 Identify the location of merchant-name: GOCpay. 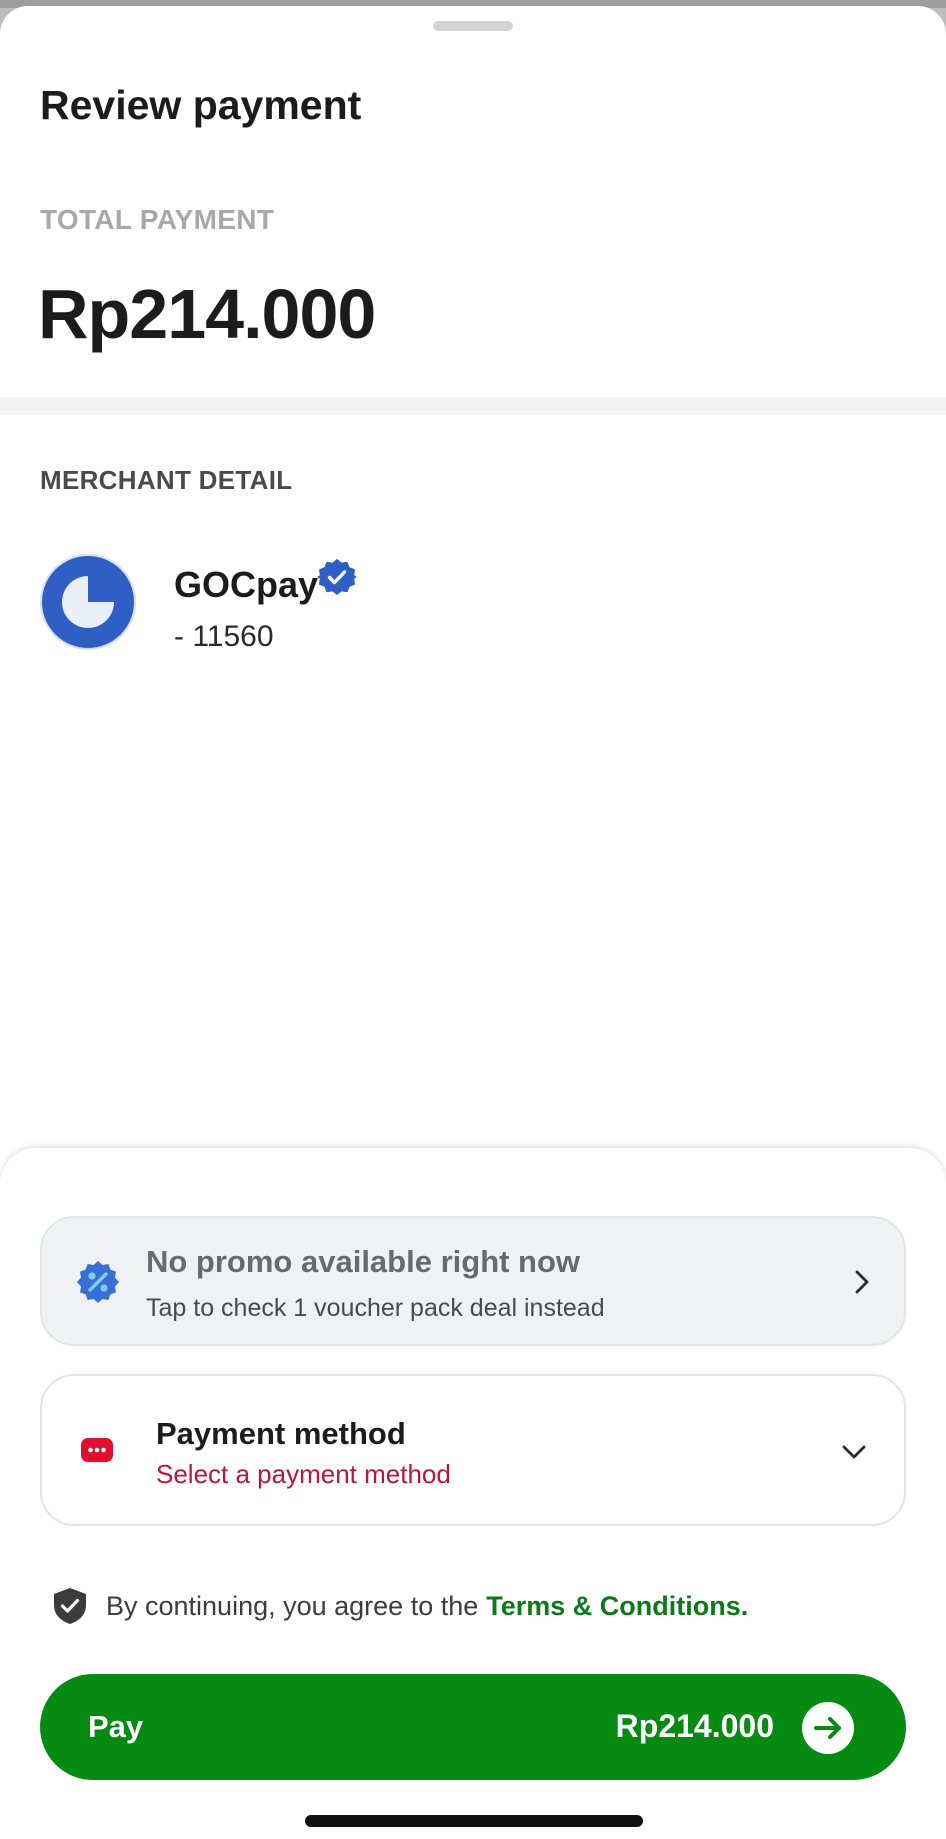
(246, 584).